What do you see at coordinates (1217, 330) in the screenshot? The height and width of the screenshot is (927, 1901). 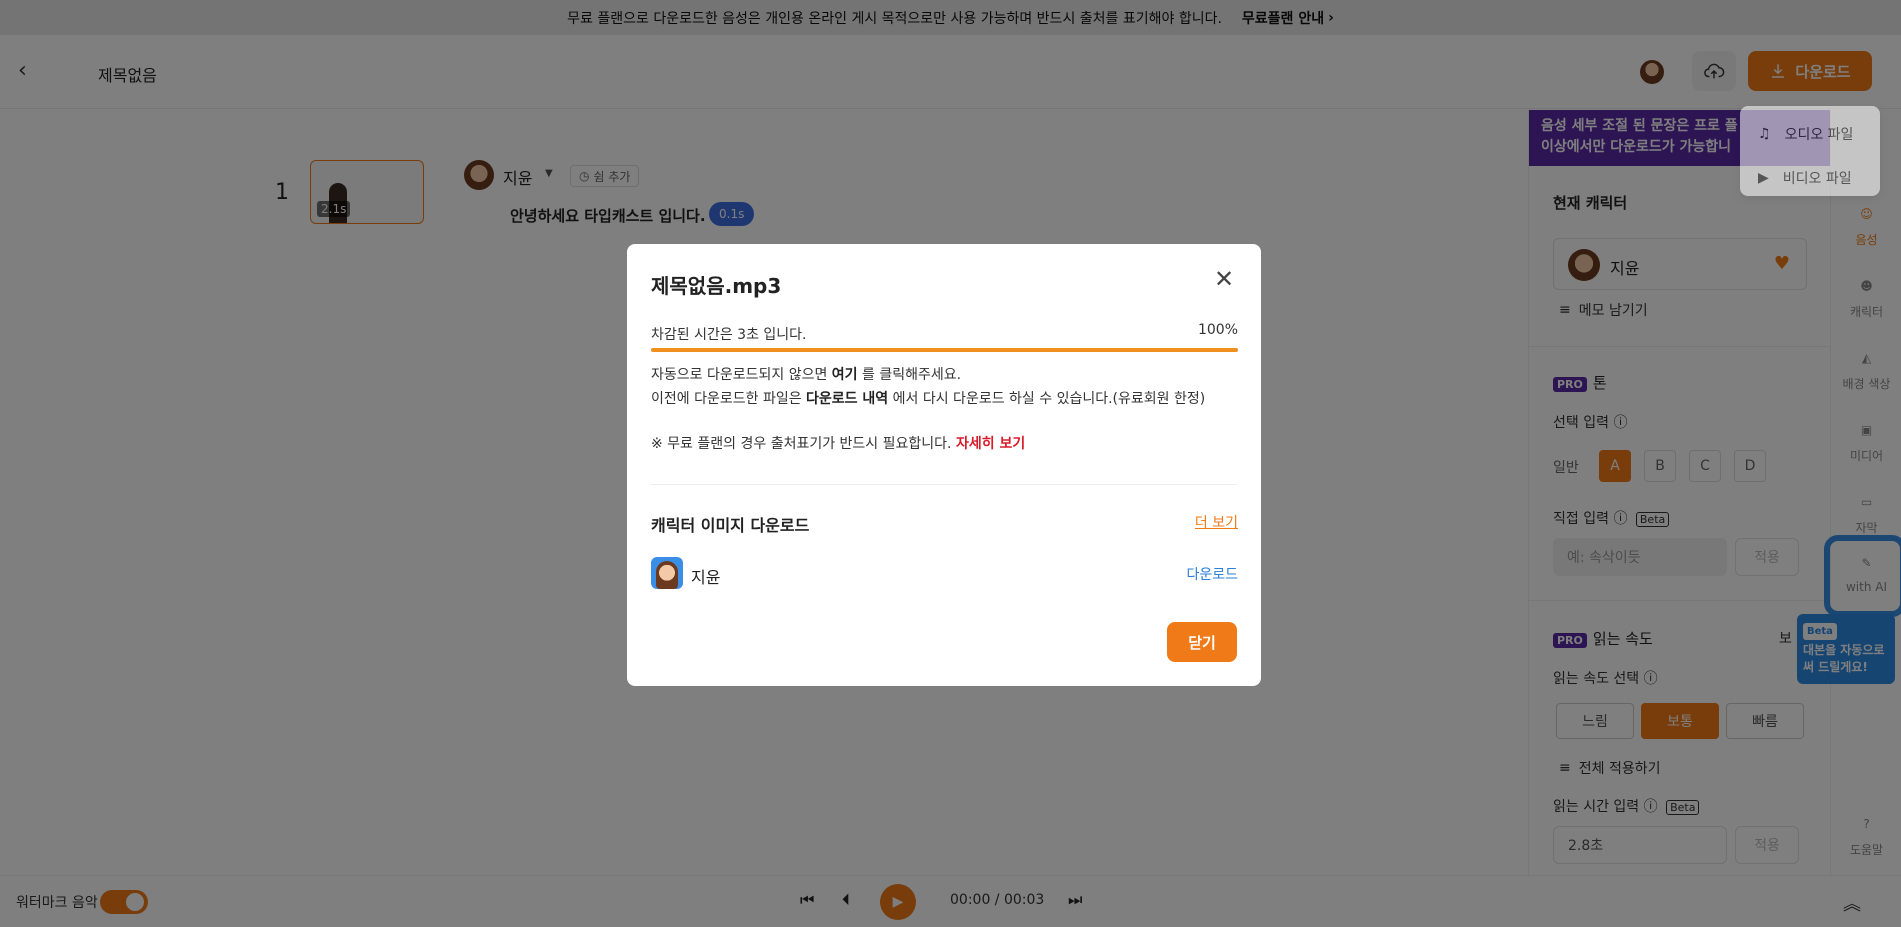 I see `progress-percent: 100%` at bounding box center [1217, 330].